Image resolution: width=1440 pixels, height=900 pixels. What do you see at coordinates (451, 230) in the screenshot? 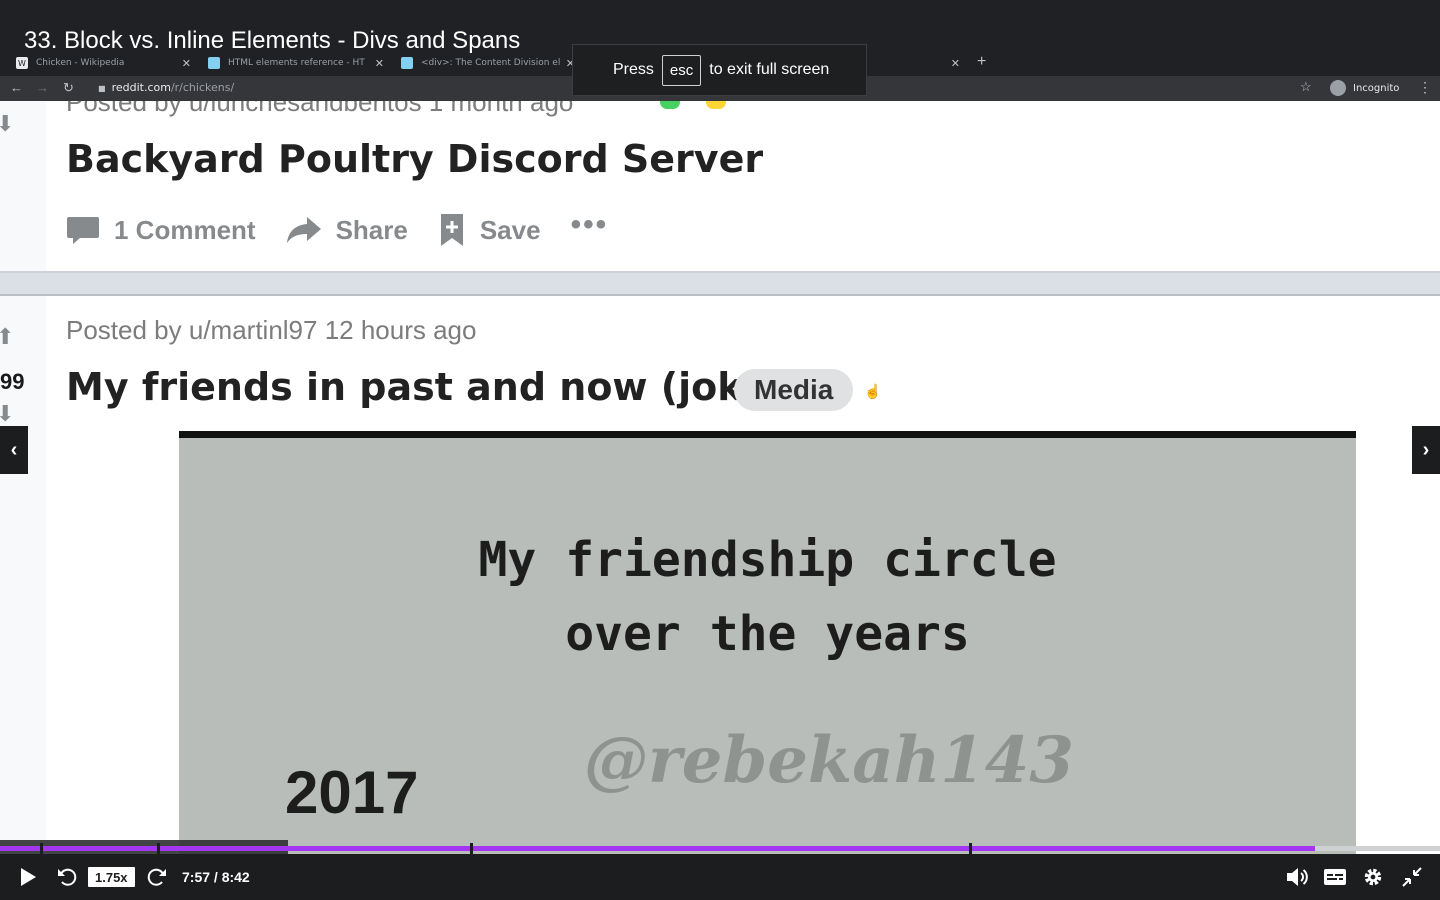
I see `bookmark-icon` at bounding box center [451, 230].